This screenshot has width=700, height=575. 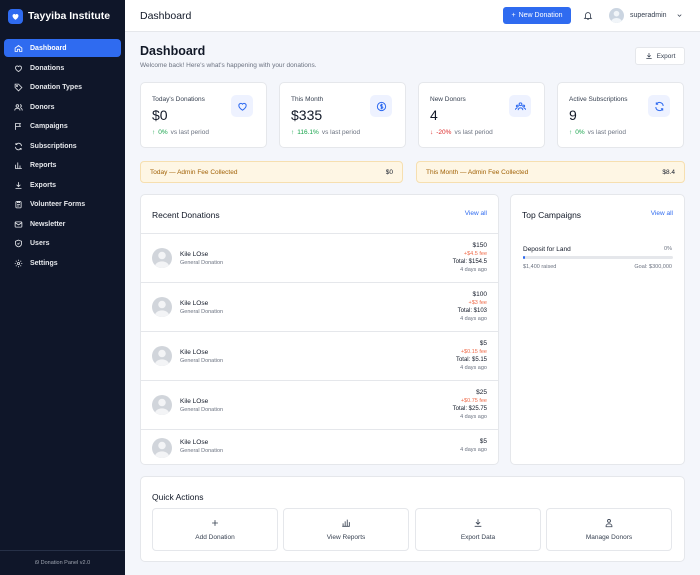 What do you see at coordinates (15, 16) in the screenshot?
I see `heart-logo-icon` at bounding box center [15, 16].